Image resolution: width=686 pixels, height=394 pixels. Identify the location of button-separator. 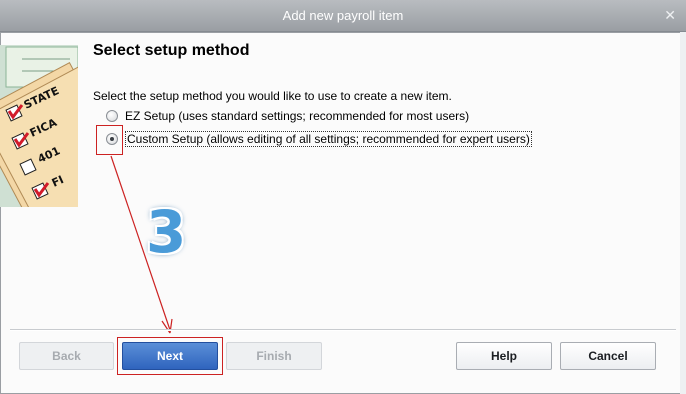
(343, 330).